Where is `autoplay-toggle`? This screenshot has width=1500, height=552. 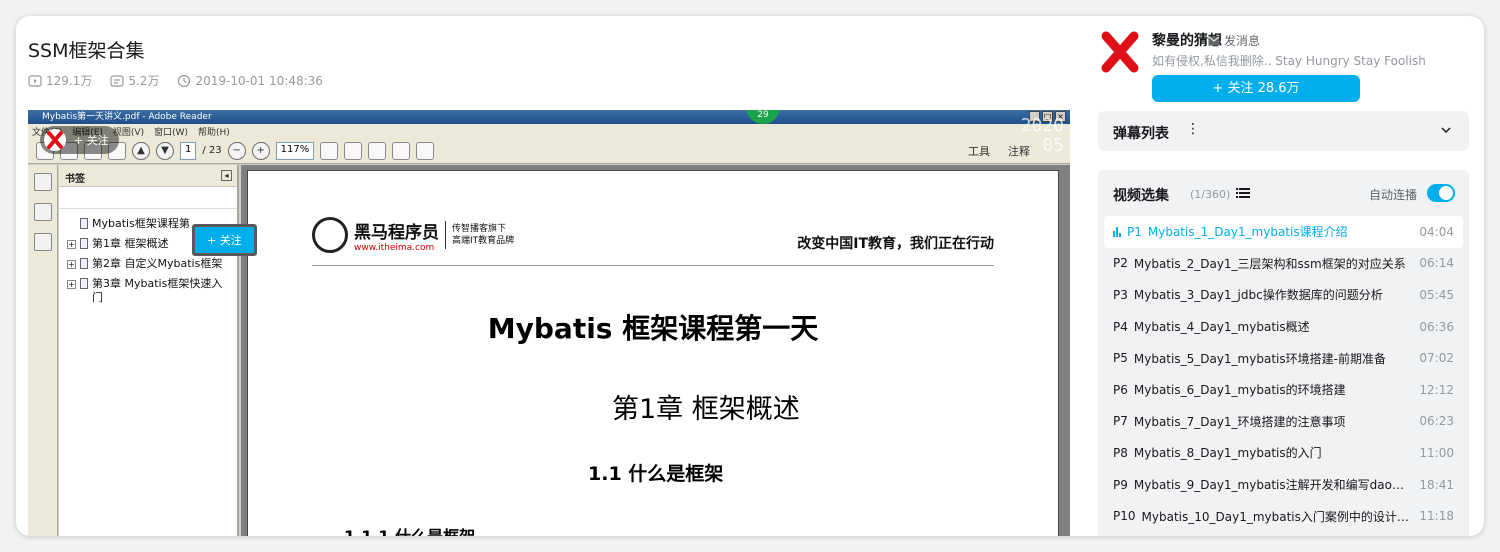
autoplay-toggle is located at coordinates (1441, 193).